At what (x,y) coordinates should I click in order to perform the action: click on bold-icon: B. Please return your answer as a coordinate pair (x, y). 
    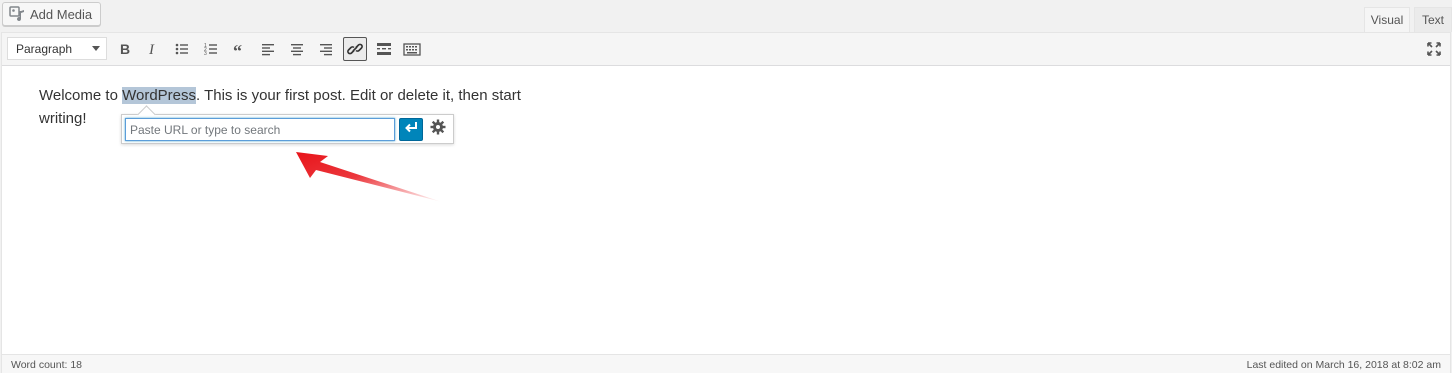
    Looking at the image, I should click on (125, 49).